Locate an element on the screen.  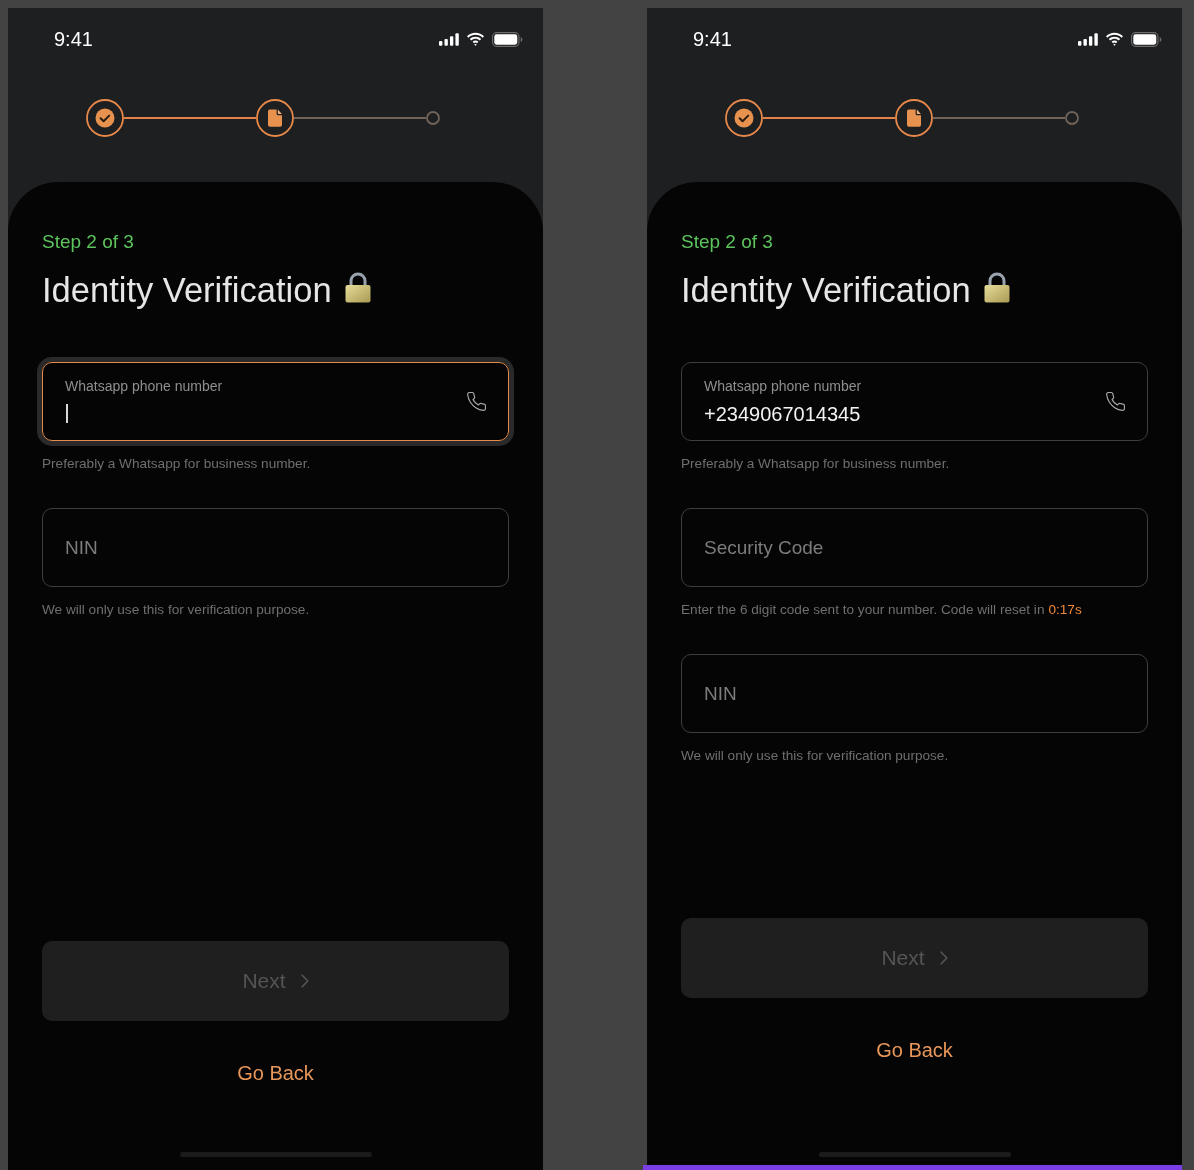
input-field: Security Code is located at coordinates (914, 547).